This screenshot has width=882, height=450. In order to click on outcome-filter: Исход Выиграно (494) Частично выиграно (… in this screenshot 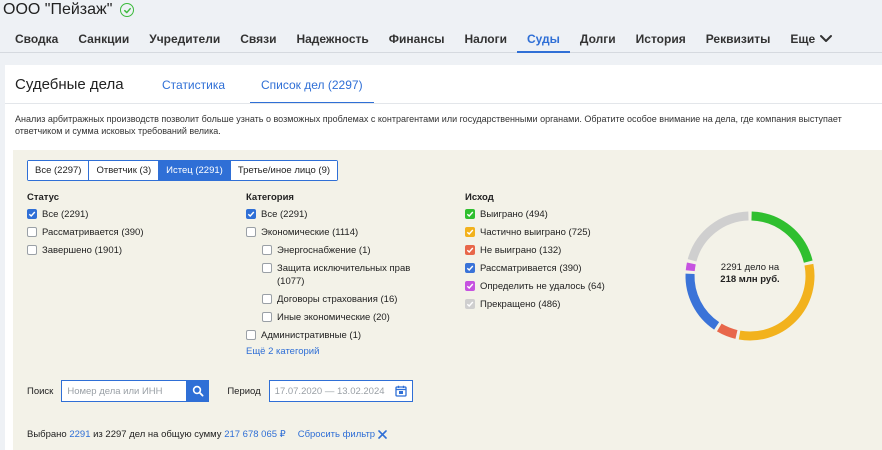, I will do `click(535, 254)`.